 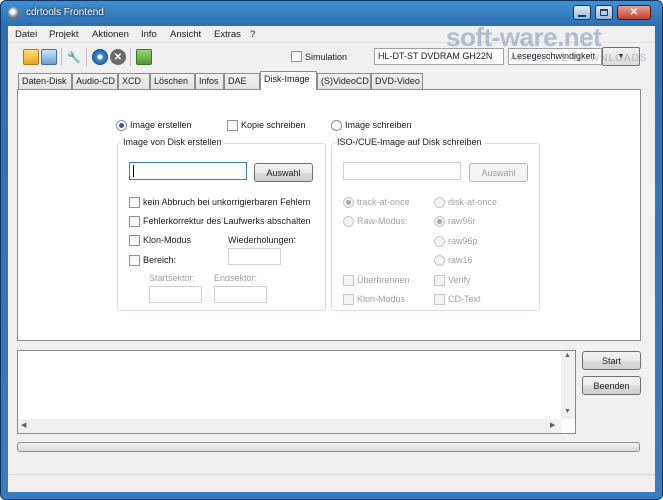 I want to click on scroll-up-icon: ▲, so click(x=567, y=355).